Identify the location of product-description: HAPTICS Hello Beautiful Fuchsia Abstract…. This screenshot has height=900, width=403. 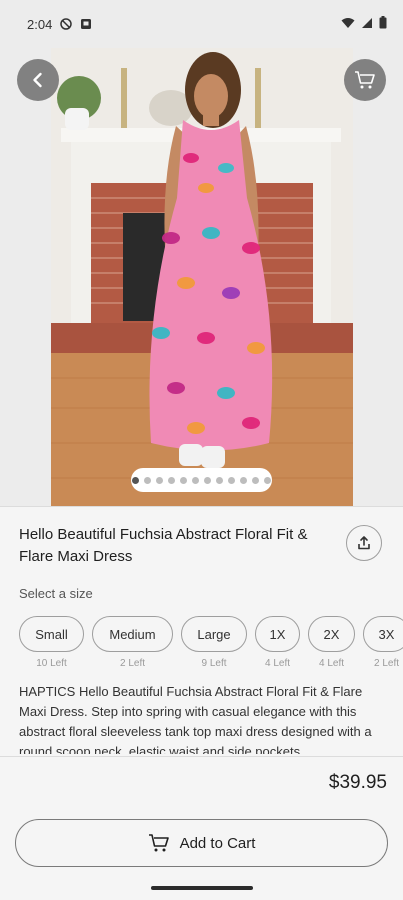
(195, 719).